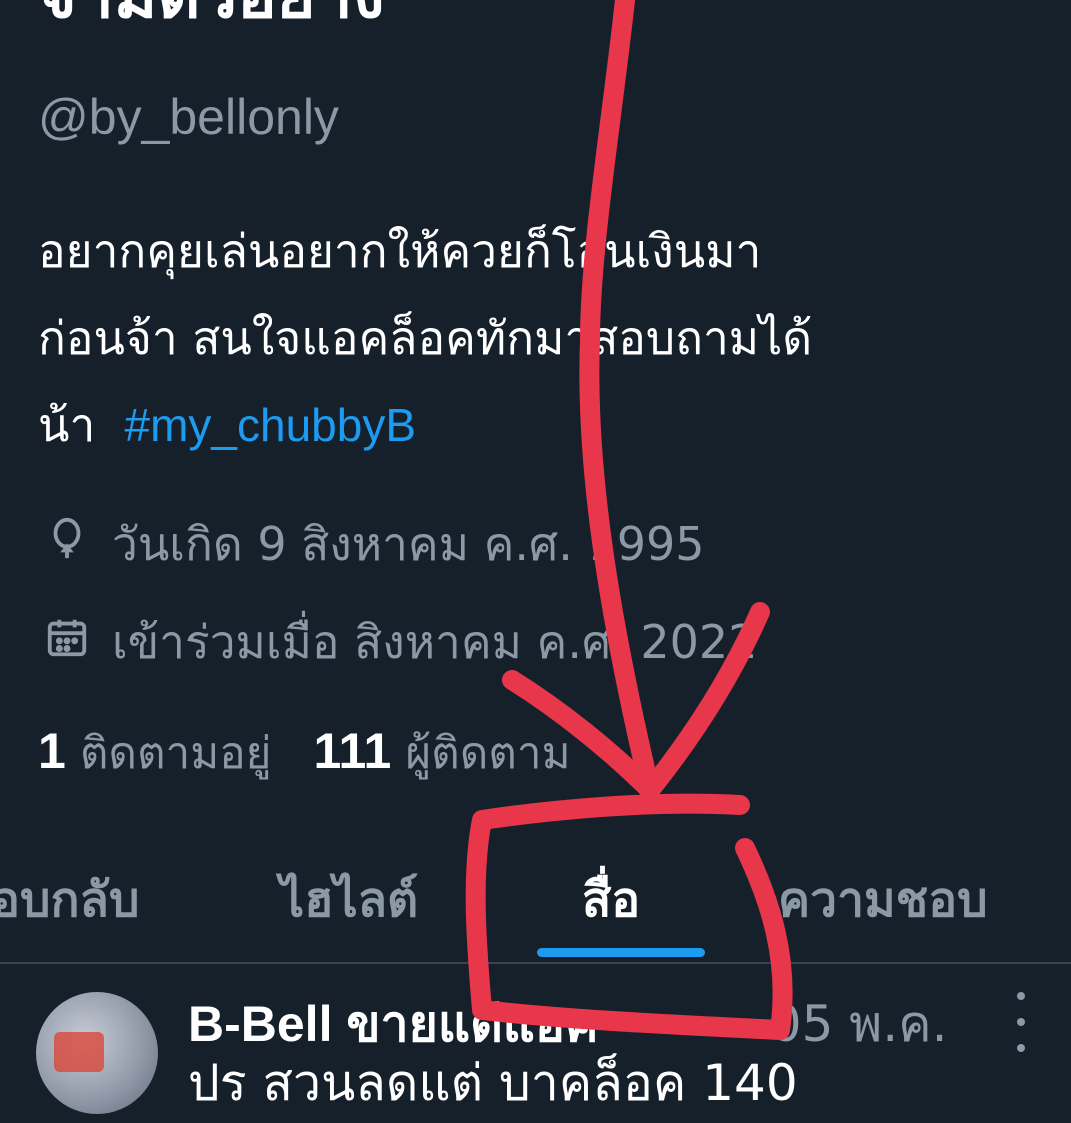 The image size is (1071, 1123). I want to click on avatar, so click(97, 1053).